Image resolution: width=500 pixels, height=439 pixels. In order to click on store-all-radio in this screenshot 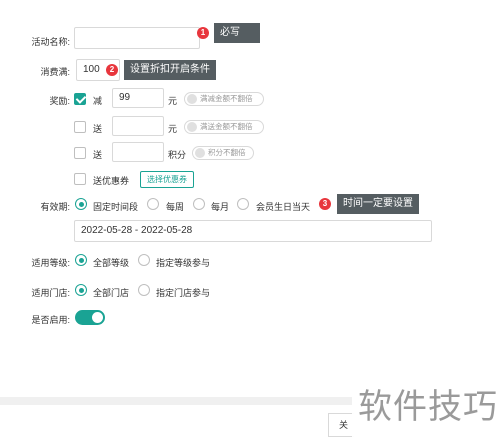, I will do `click(81, 290)`.